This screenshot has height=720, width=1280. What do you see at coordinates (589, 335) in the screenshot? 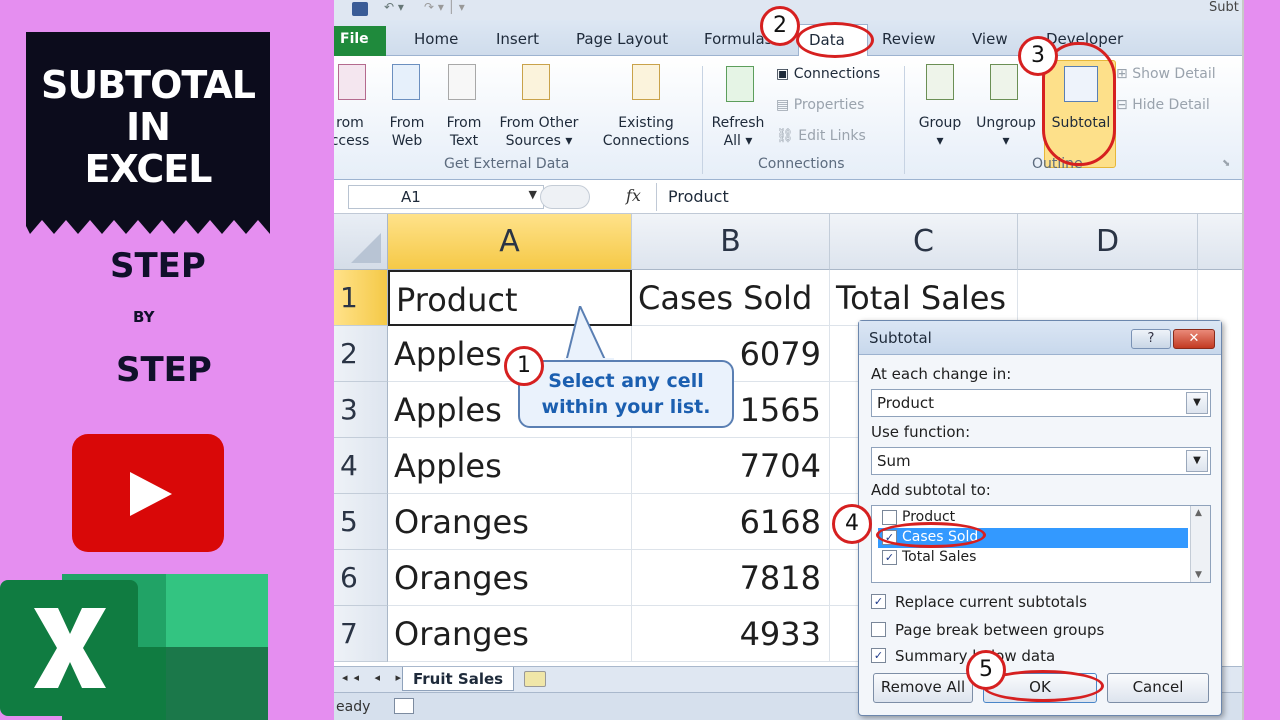
I see `callout-pointer` at bounding box center [589, 335].